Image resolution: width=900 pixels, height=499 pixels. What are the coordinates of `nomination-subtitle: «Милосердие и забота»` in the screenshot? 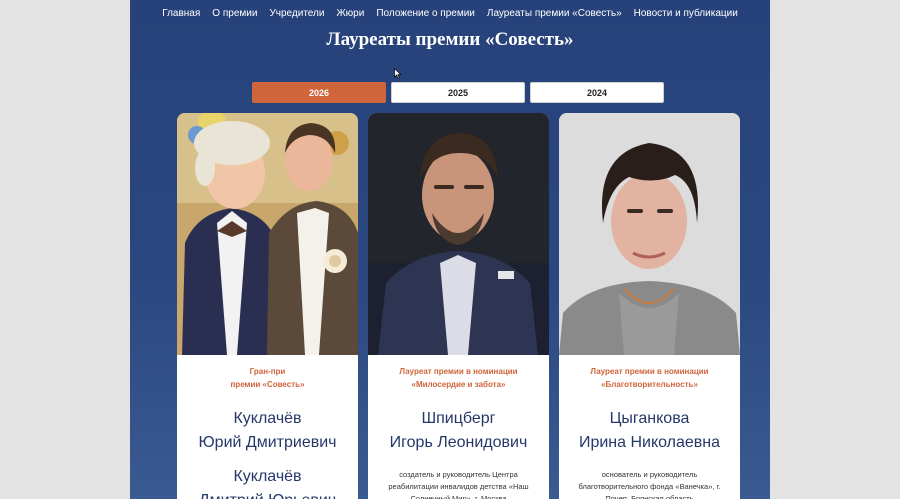 It's located at (458, 384).